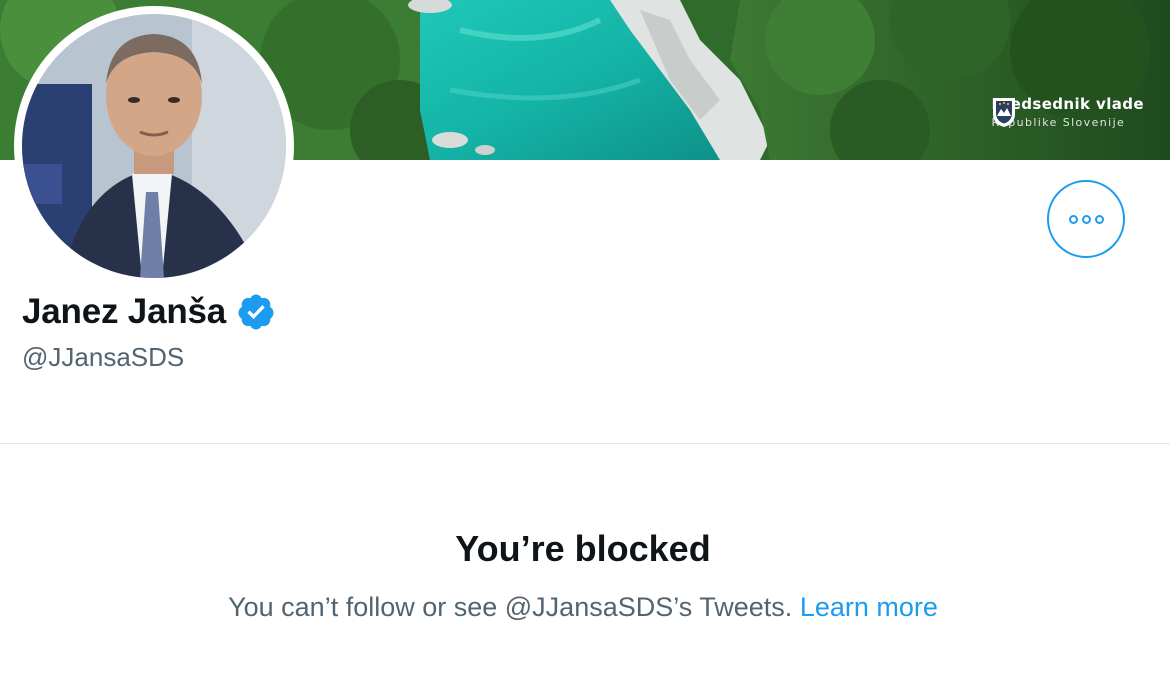 This screenshot has height=677, width=1170. I want to click on verified-badge-icon, so click(256, 312).